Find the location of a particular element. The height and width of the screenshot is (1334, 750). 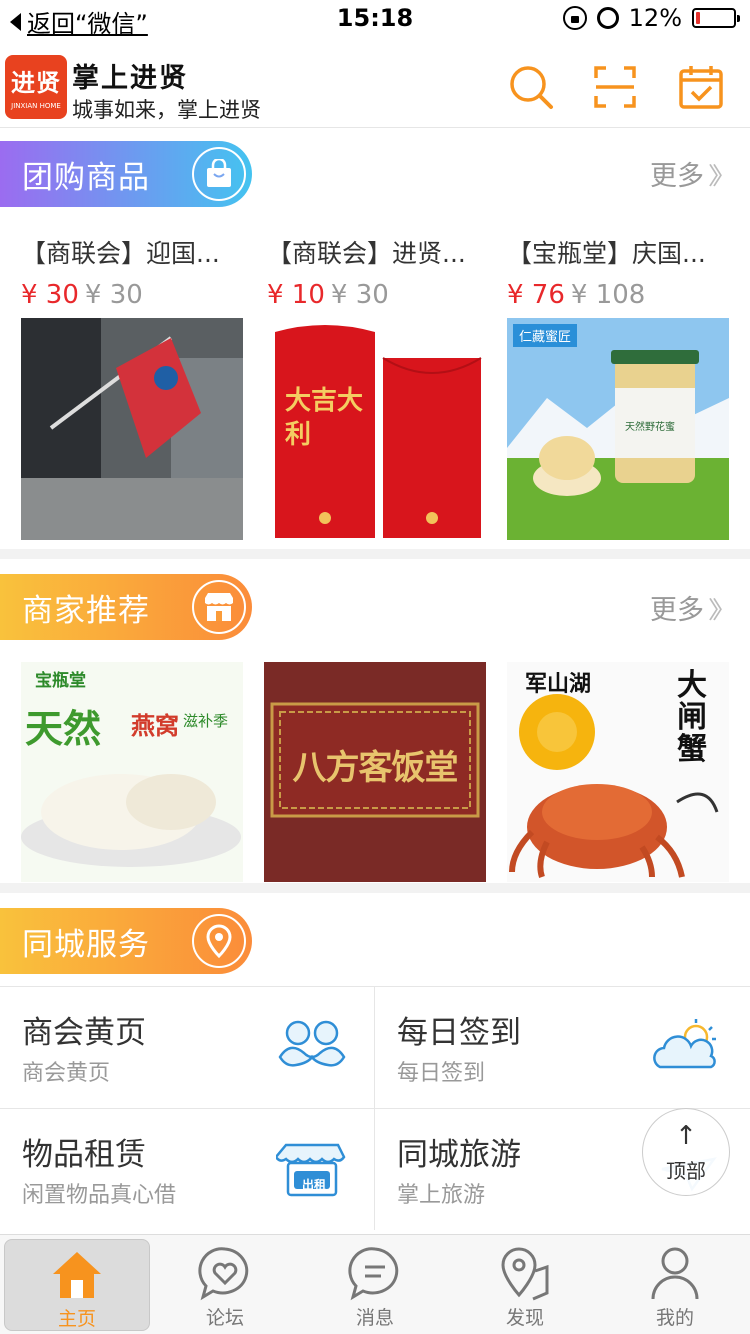

search-icon is located at coordinates (531, 87).